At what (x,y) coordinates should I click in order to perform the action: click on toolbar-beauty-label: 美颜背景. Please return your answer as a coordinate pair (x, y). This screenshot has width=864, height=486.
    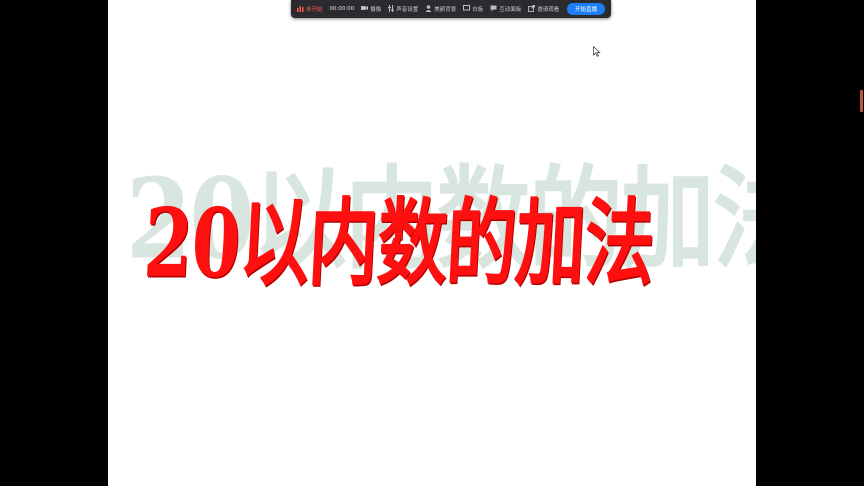
    Looking at the image, I should click on (445, 10).